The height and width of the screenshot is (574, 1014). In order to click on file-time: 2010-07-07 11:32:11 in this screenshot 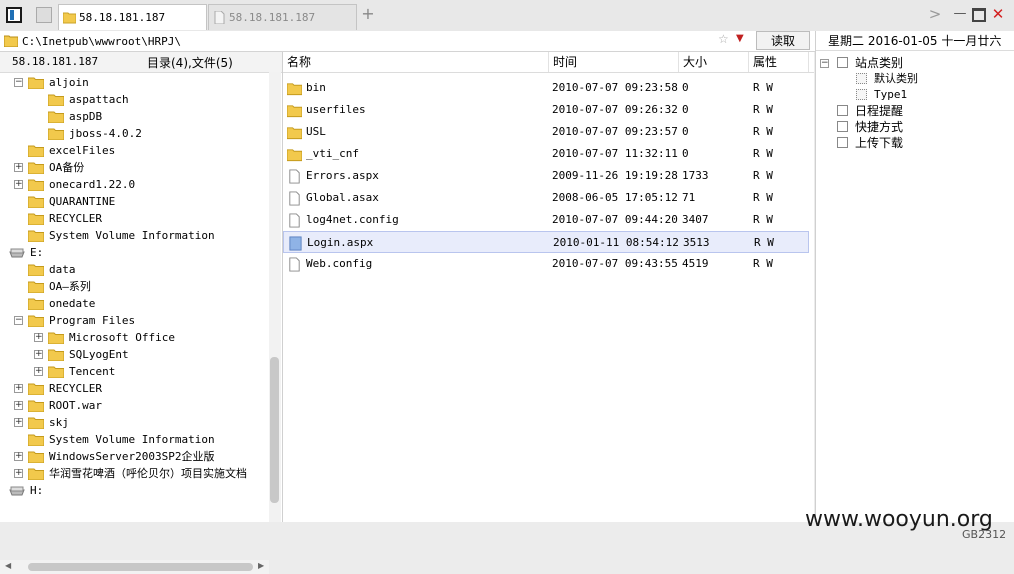, I will do `click(615, 153)`.